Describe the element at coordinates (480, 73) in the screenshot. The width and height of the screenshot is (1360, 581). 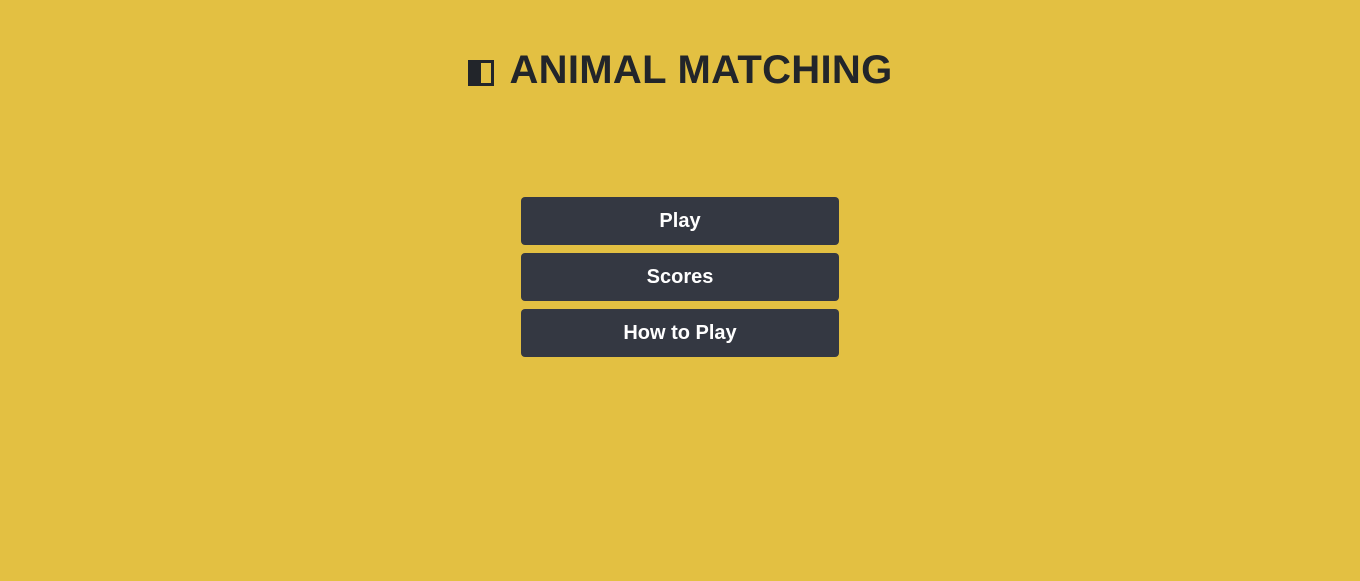
I see `half-filled-square-icon` at that location.